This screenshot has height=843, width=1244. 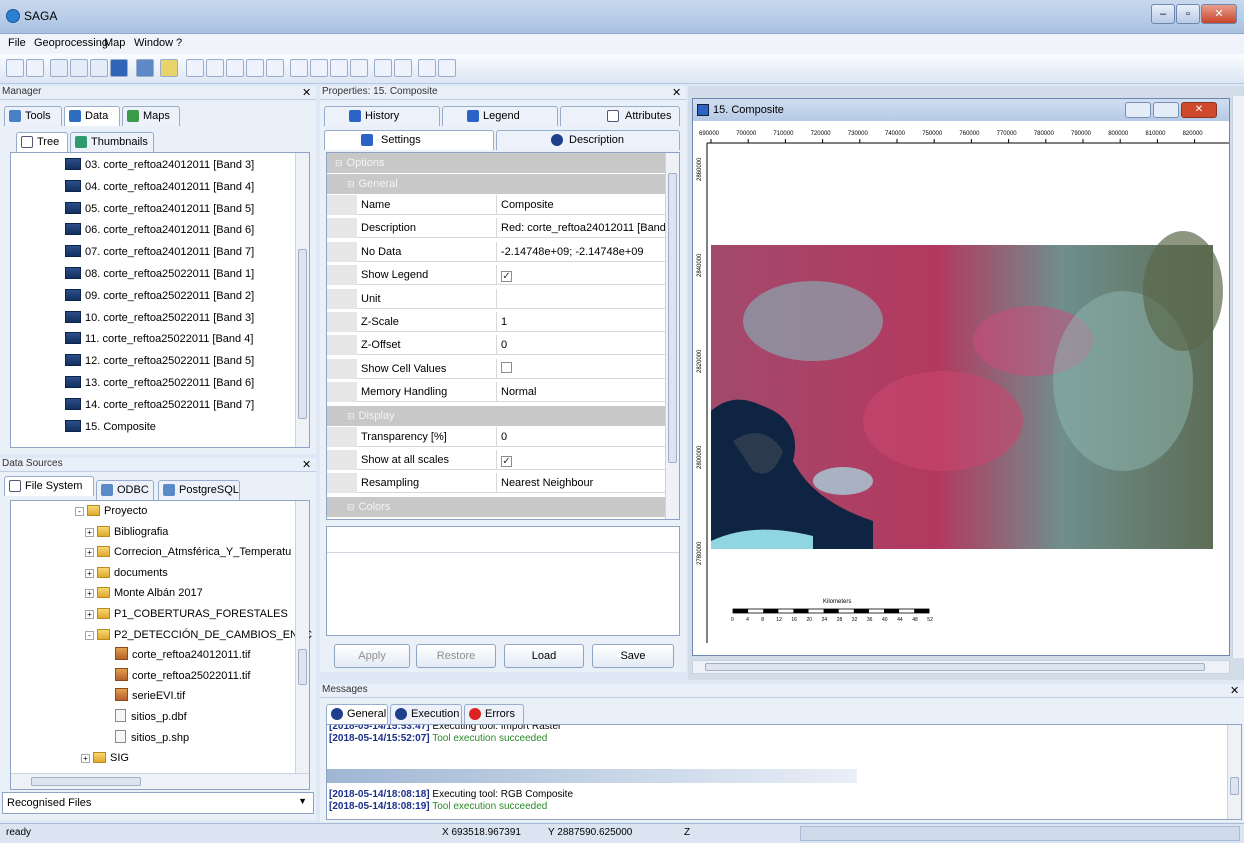 I want to click on manager-tree-item: 06. corte_reftoa24012011 [Band 6], so click(x=159, y=230).